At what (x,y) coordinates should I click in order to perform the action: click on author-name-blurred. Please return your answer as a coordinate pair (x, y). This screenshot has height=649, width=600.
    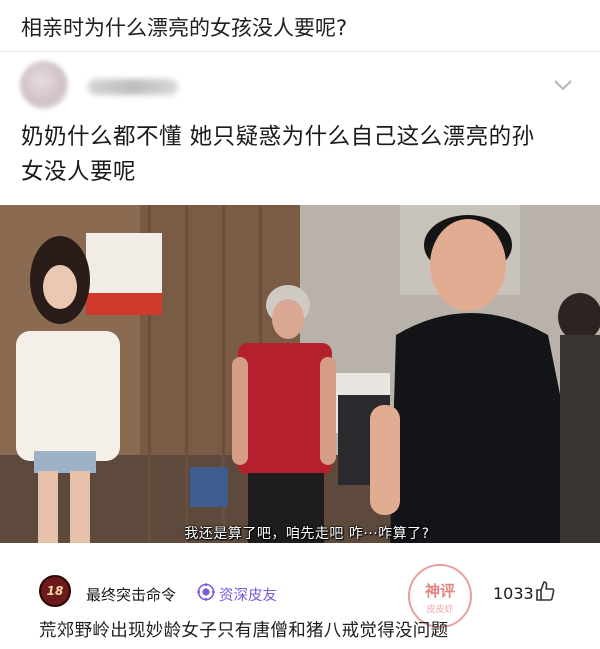
    Looking at the image, I should click on (133, 87).